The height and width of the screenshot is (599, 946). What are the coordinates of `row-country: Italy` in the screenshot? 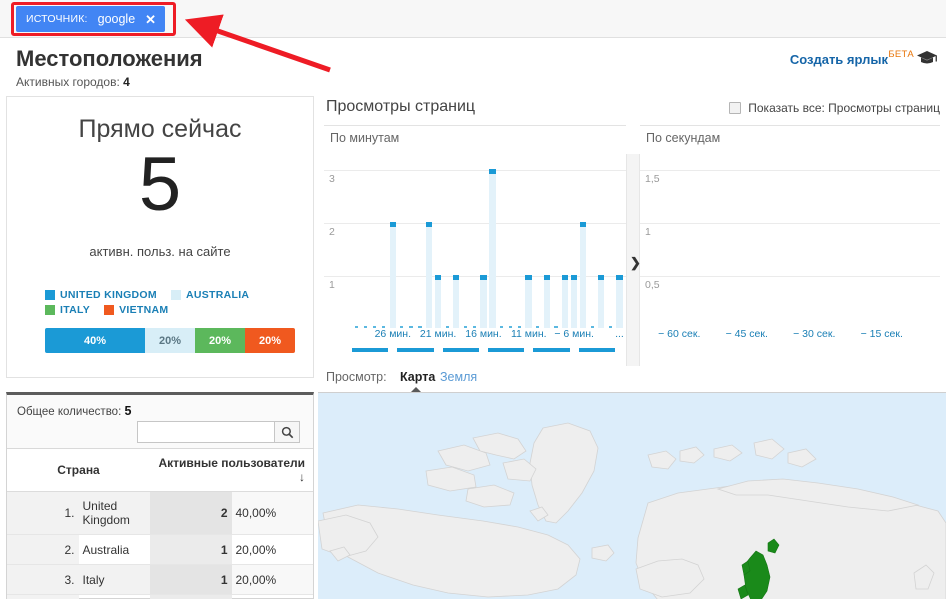 It's located at (114, 579).